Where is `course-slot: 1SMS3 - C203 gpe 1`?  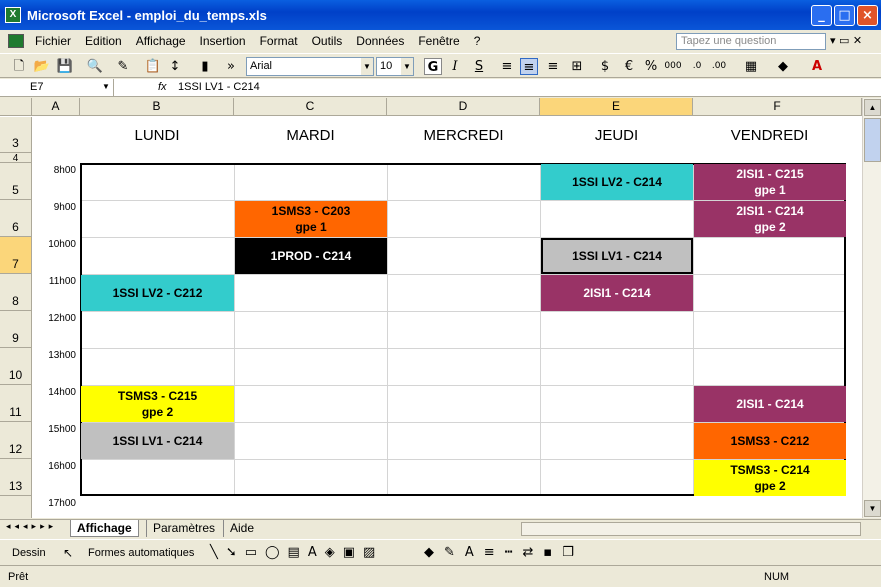 course-slot: 1SMS3 - C203 gpe 1 is located at coordinates (311, 219).